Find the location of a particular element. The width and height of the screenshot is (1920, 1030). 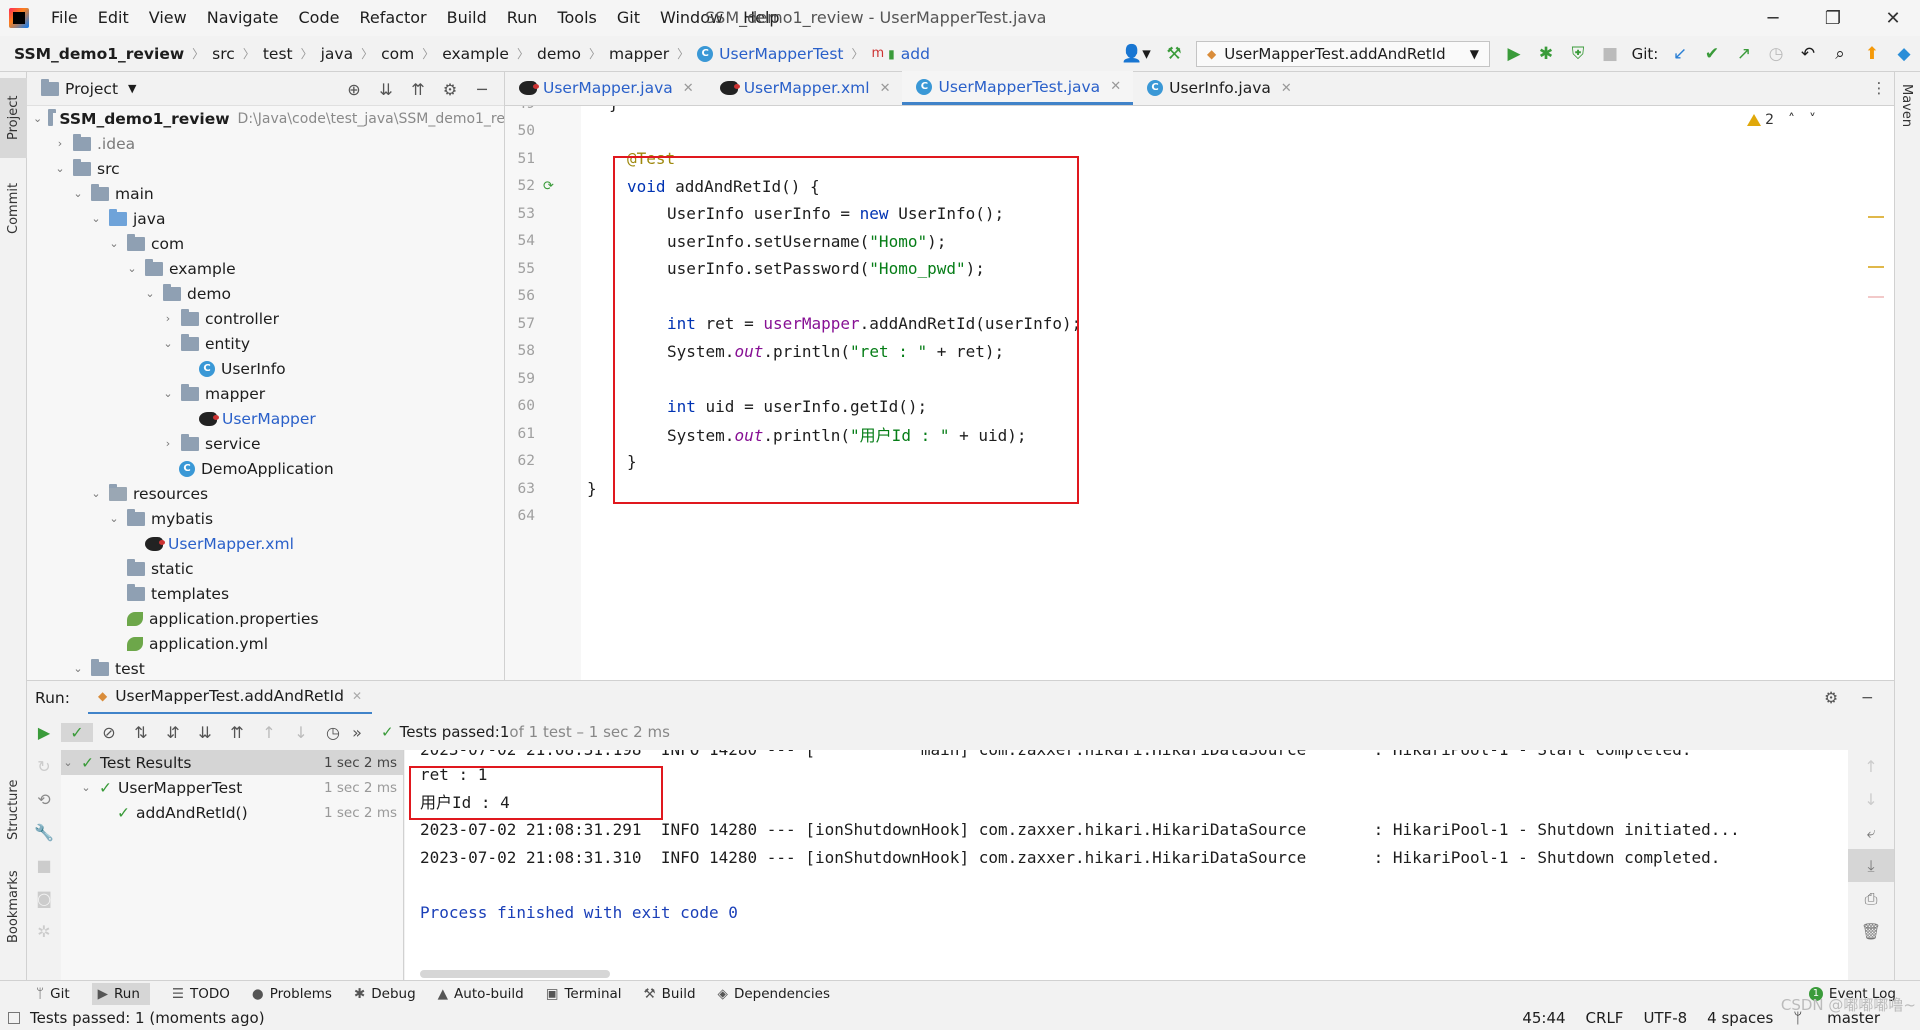

search-icon: ⌕ is located at coordinates (1840, 54).